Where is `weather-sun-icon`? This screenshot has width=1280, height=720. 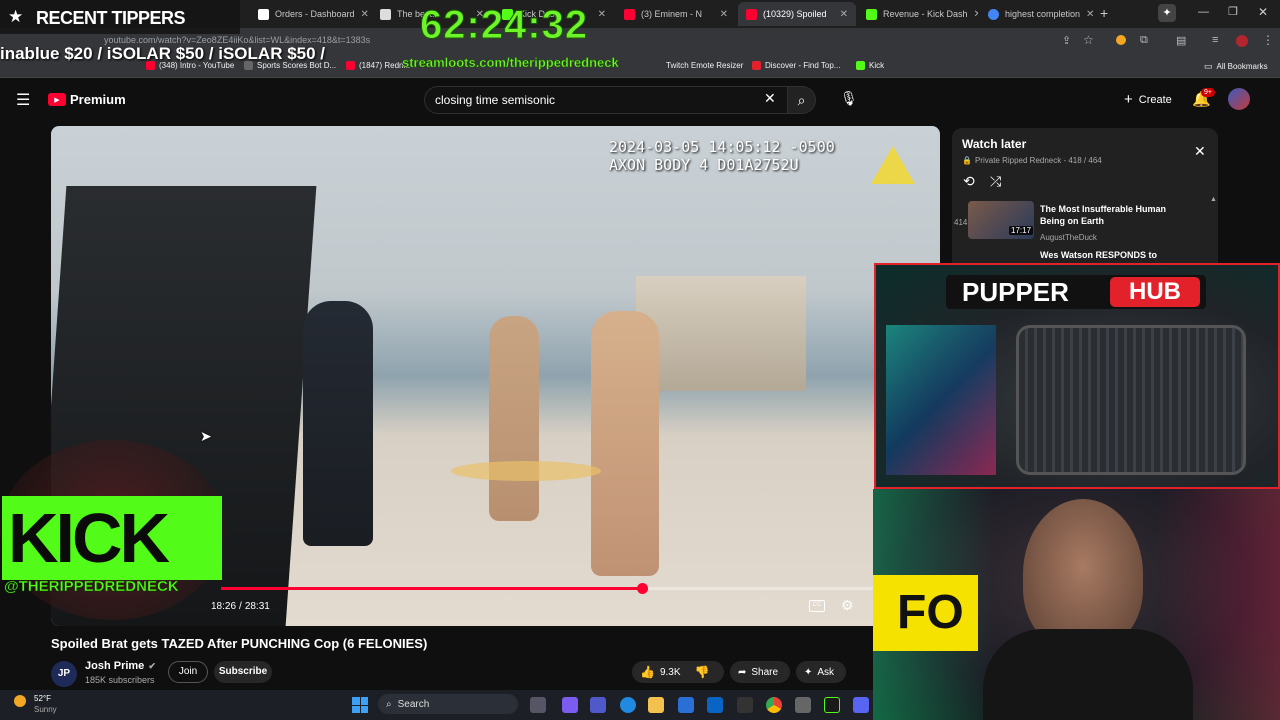
weather-sun-icon is located at coordinates (20, 701).